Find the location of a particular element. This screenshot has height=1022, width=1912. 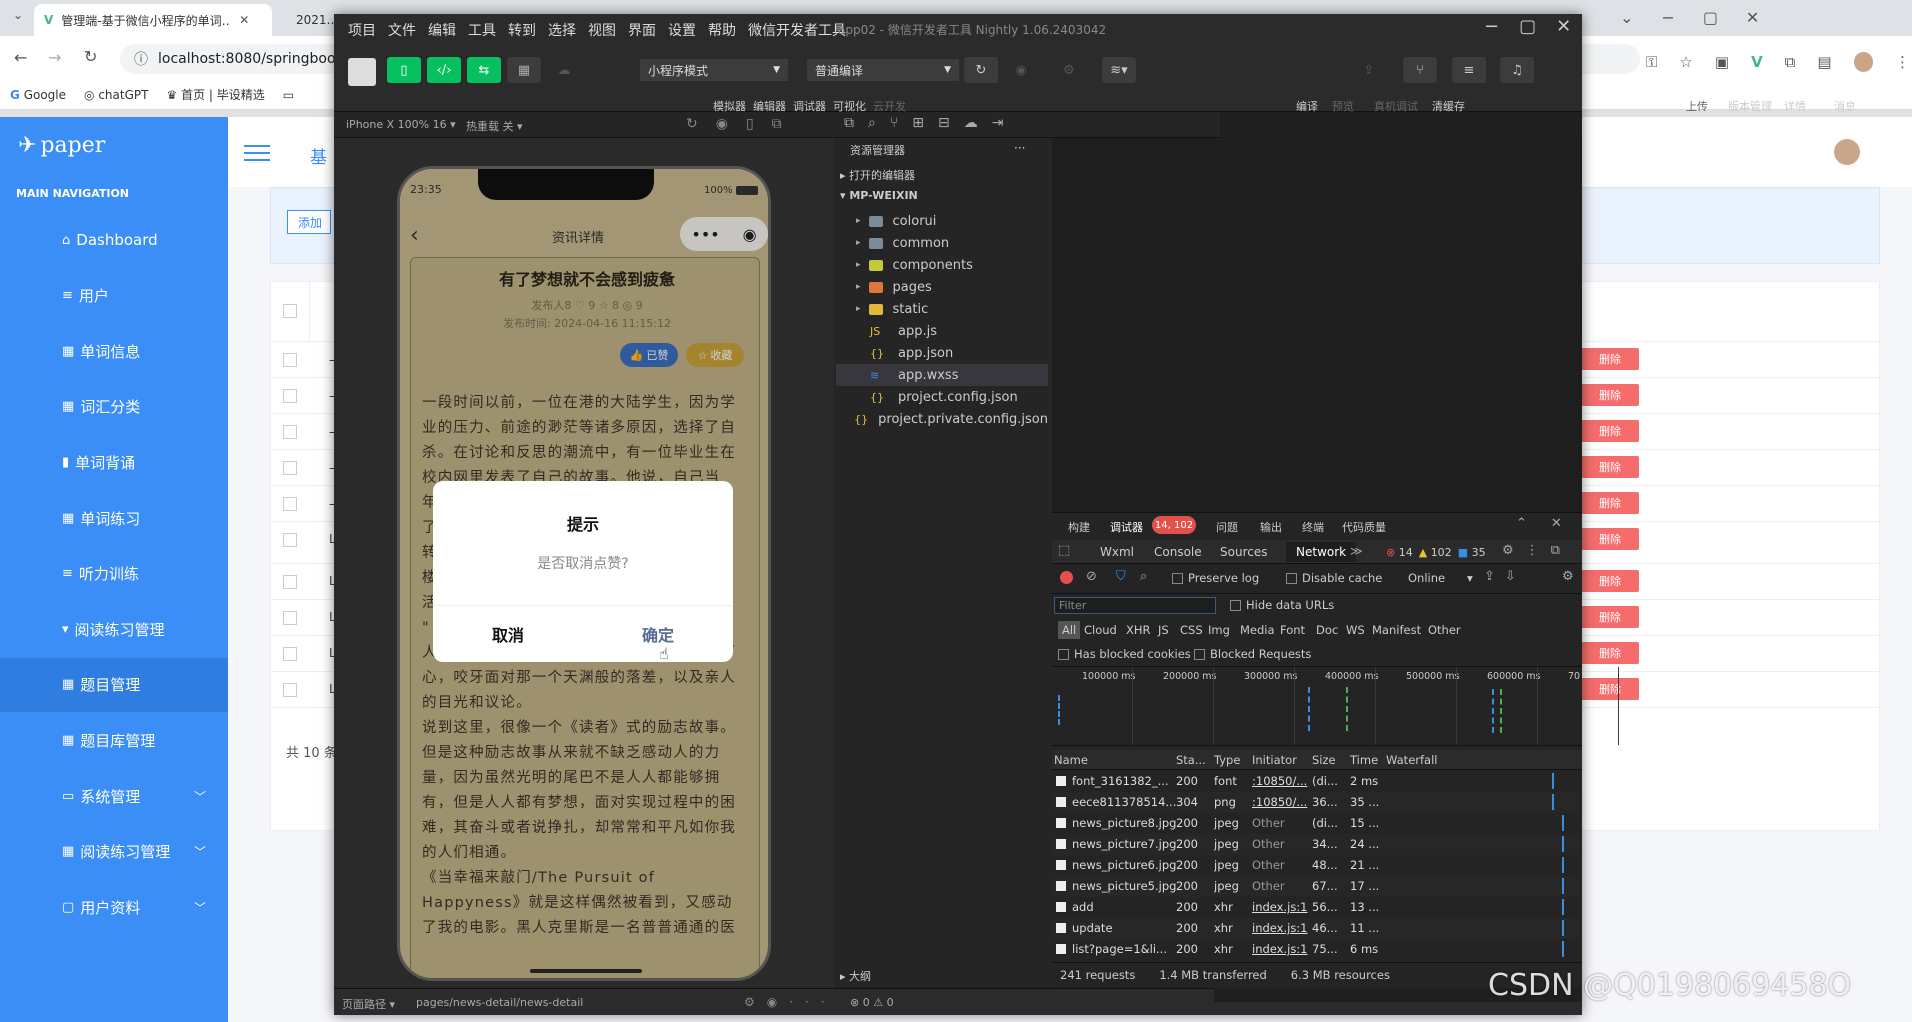

tab-list-icon: ⌄ is located at coordinates (18, 18).